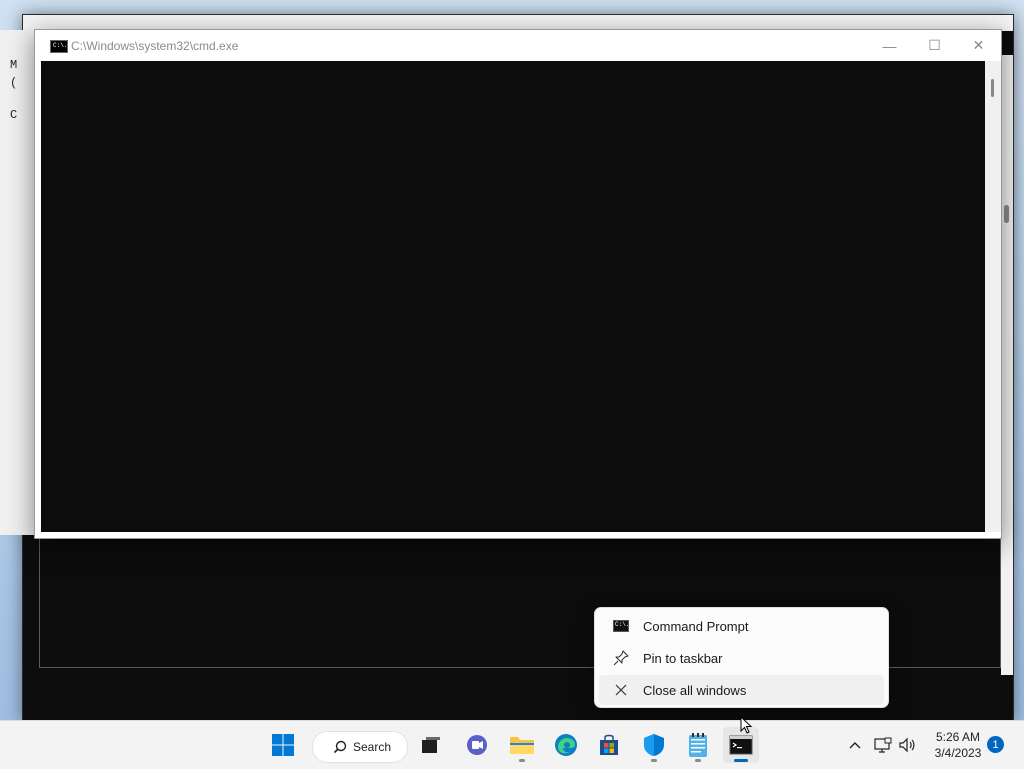 Image resolution: width=1024 pixels, height=769 pixels. I want to click on close-button: ✕, so click(978, 45).